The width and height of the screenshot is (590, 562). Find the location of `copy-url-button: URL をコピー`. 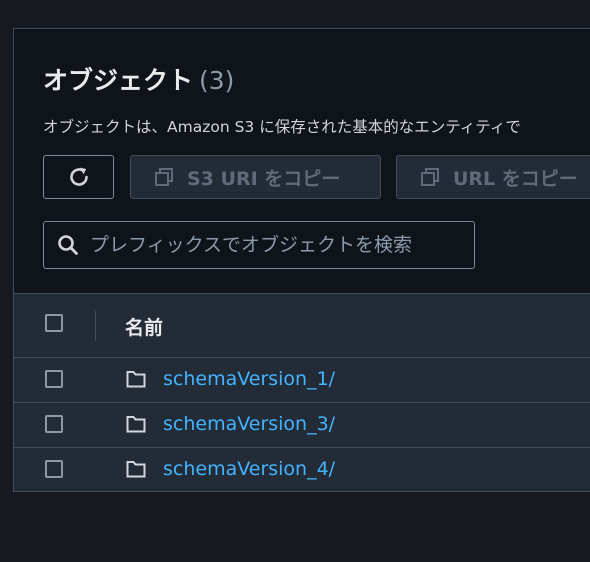

copy-url-button: URL をコピー is located at coordinates (493, 177).